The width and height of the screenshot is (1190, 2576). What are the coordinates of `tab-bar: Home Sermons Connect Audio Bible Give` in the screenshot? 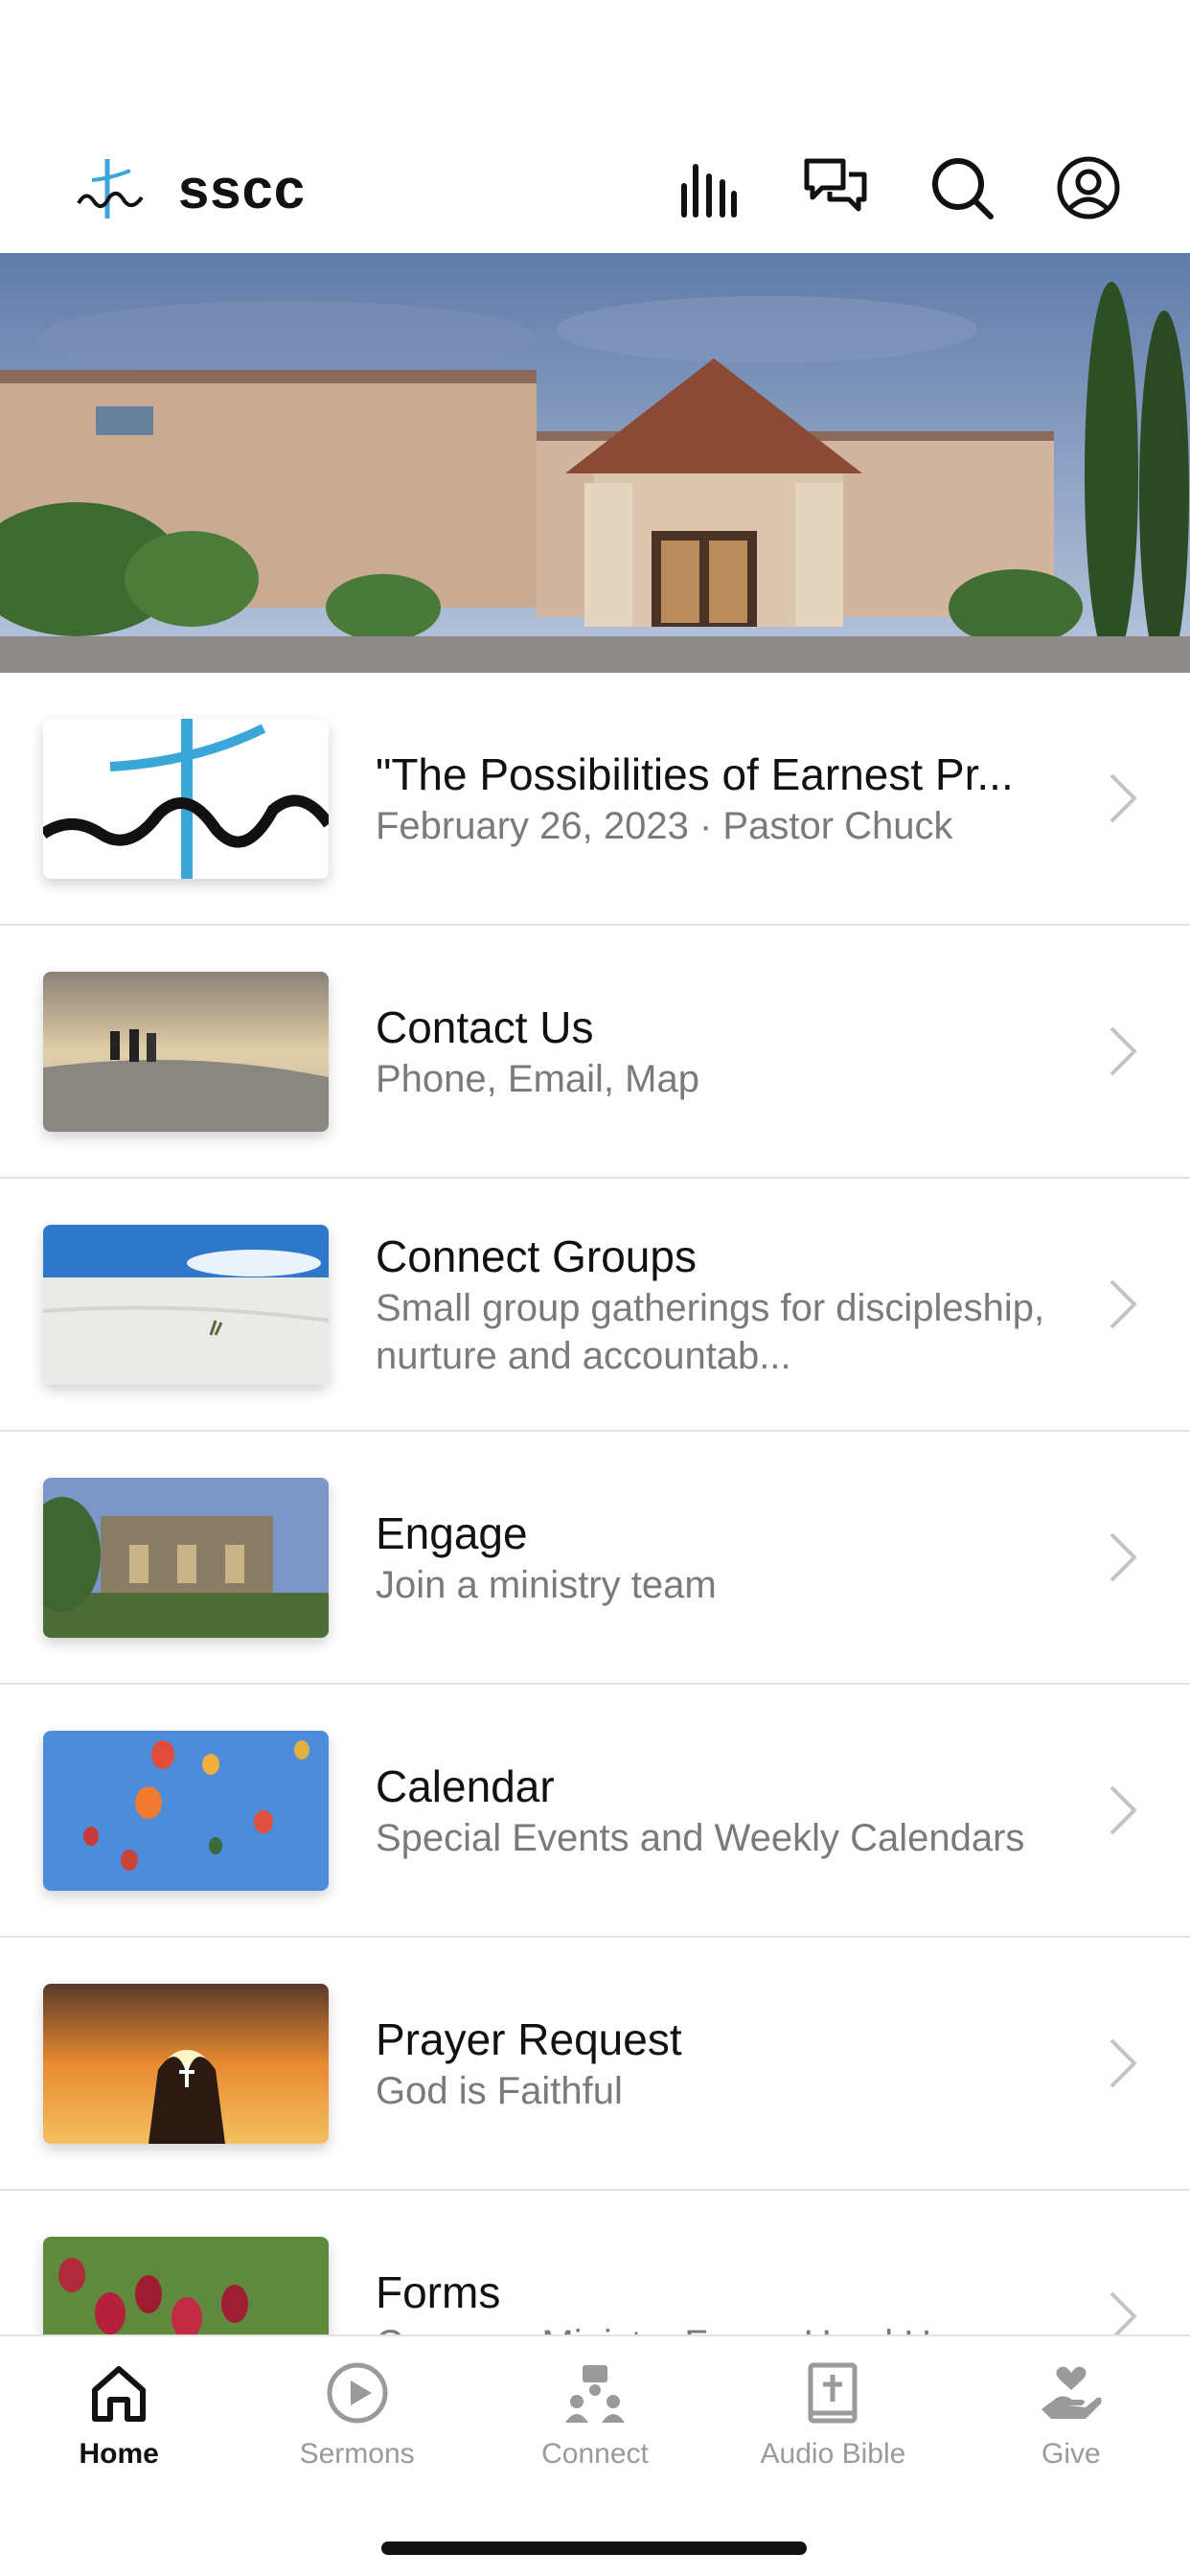 It's located at (595, 2455).